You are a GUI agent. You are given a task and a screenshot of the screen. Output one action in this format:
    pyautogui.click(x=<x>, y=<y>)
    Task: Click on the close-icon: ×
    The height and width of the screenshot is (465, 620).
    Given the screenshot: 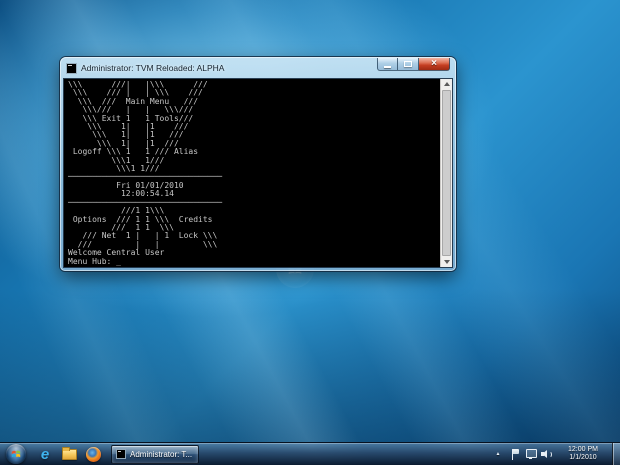 What is the action you would take?
    pyautogui.click(x=434, y=63)
    